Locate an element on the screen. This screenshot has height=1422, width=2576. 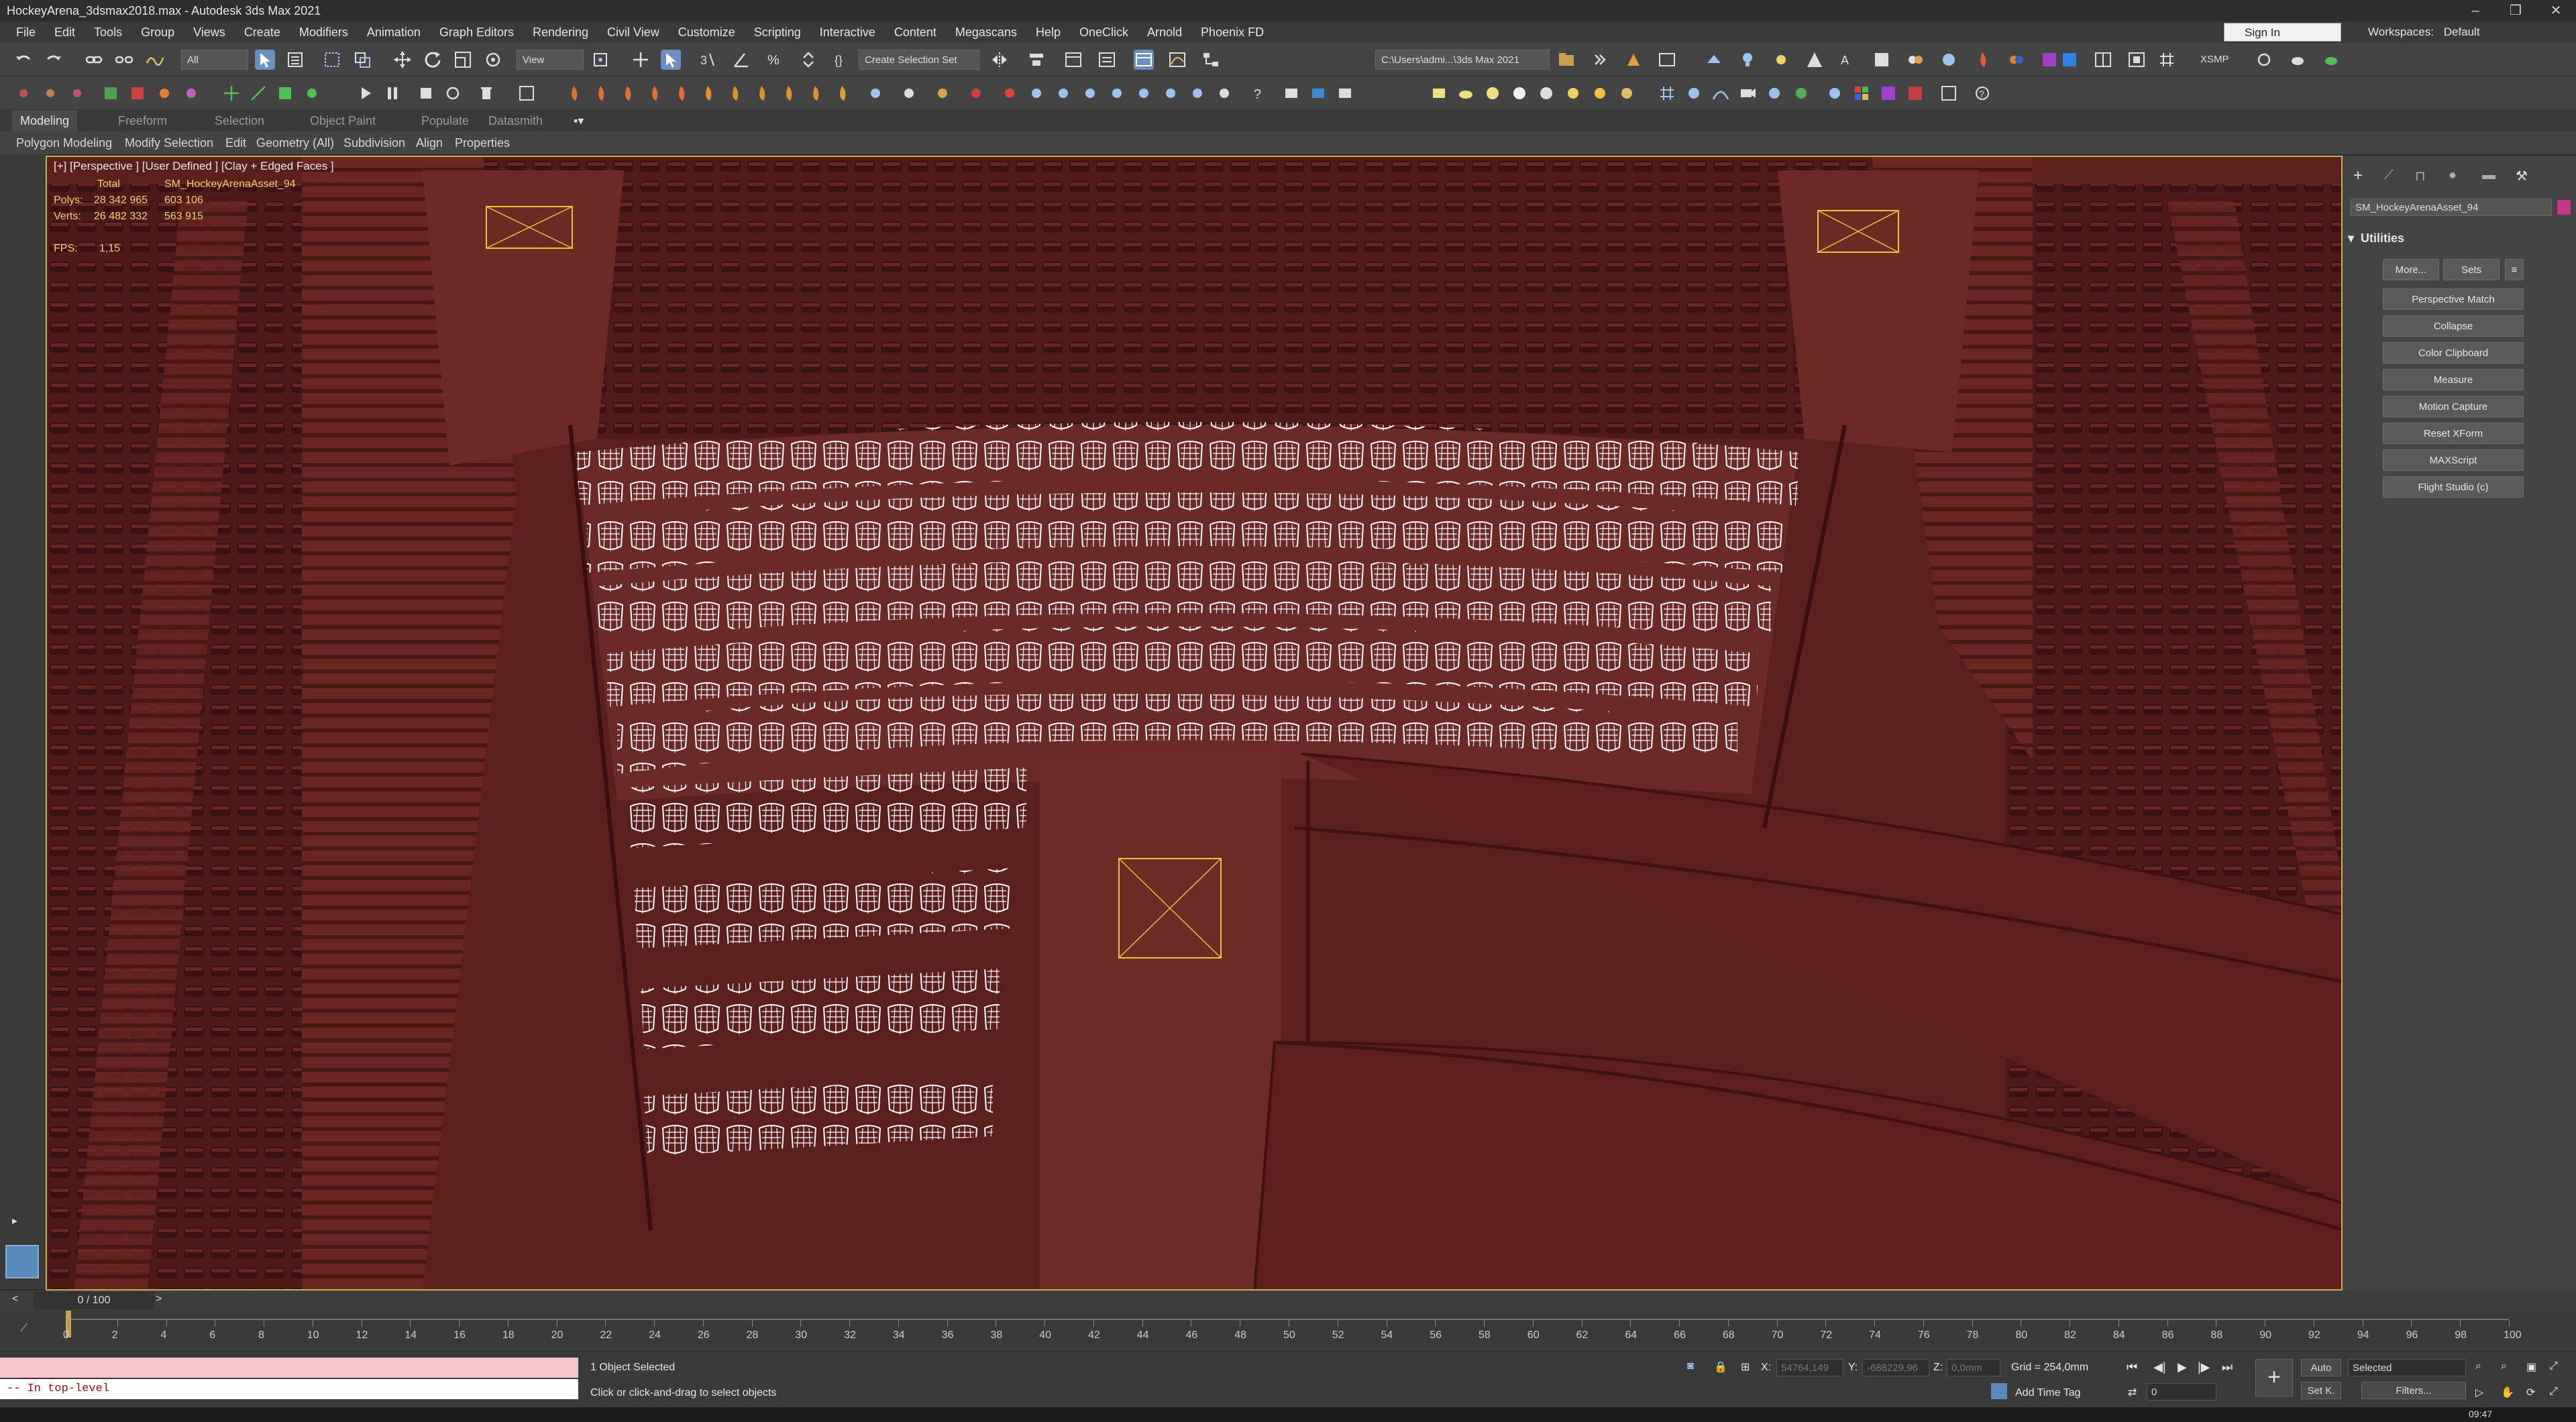
axis-xy-icon is located at coordinates (50, 93).